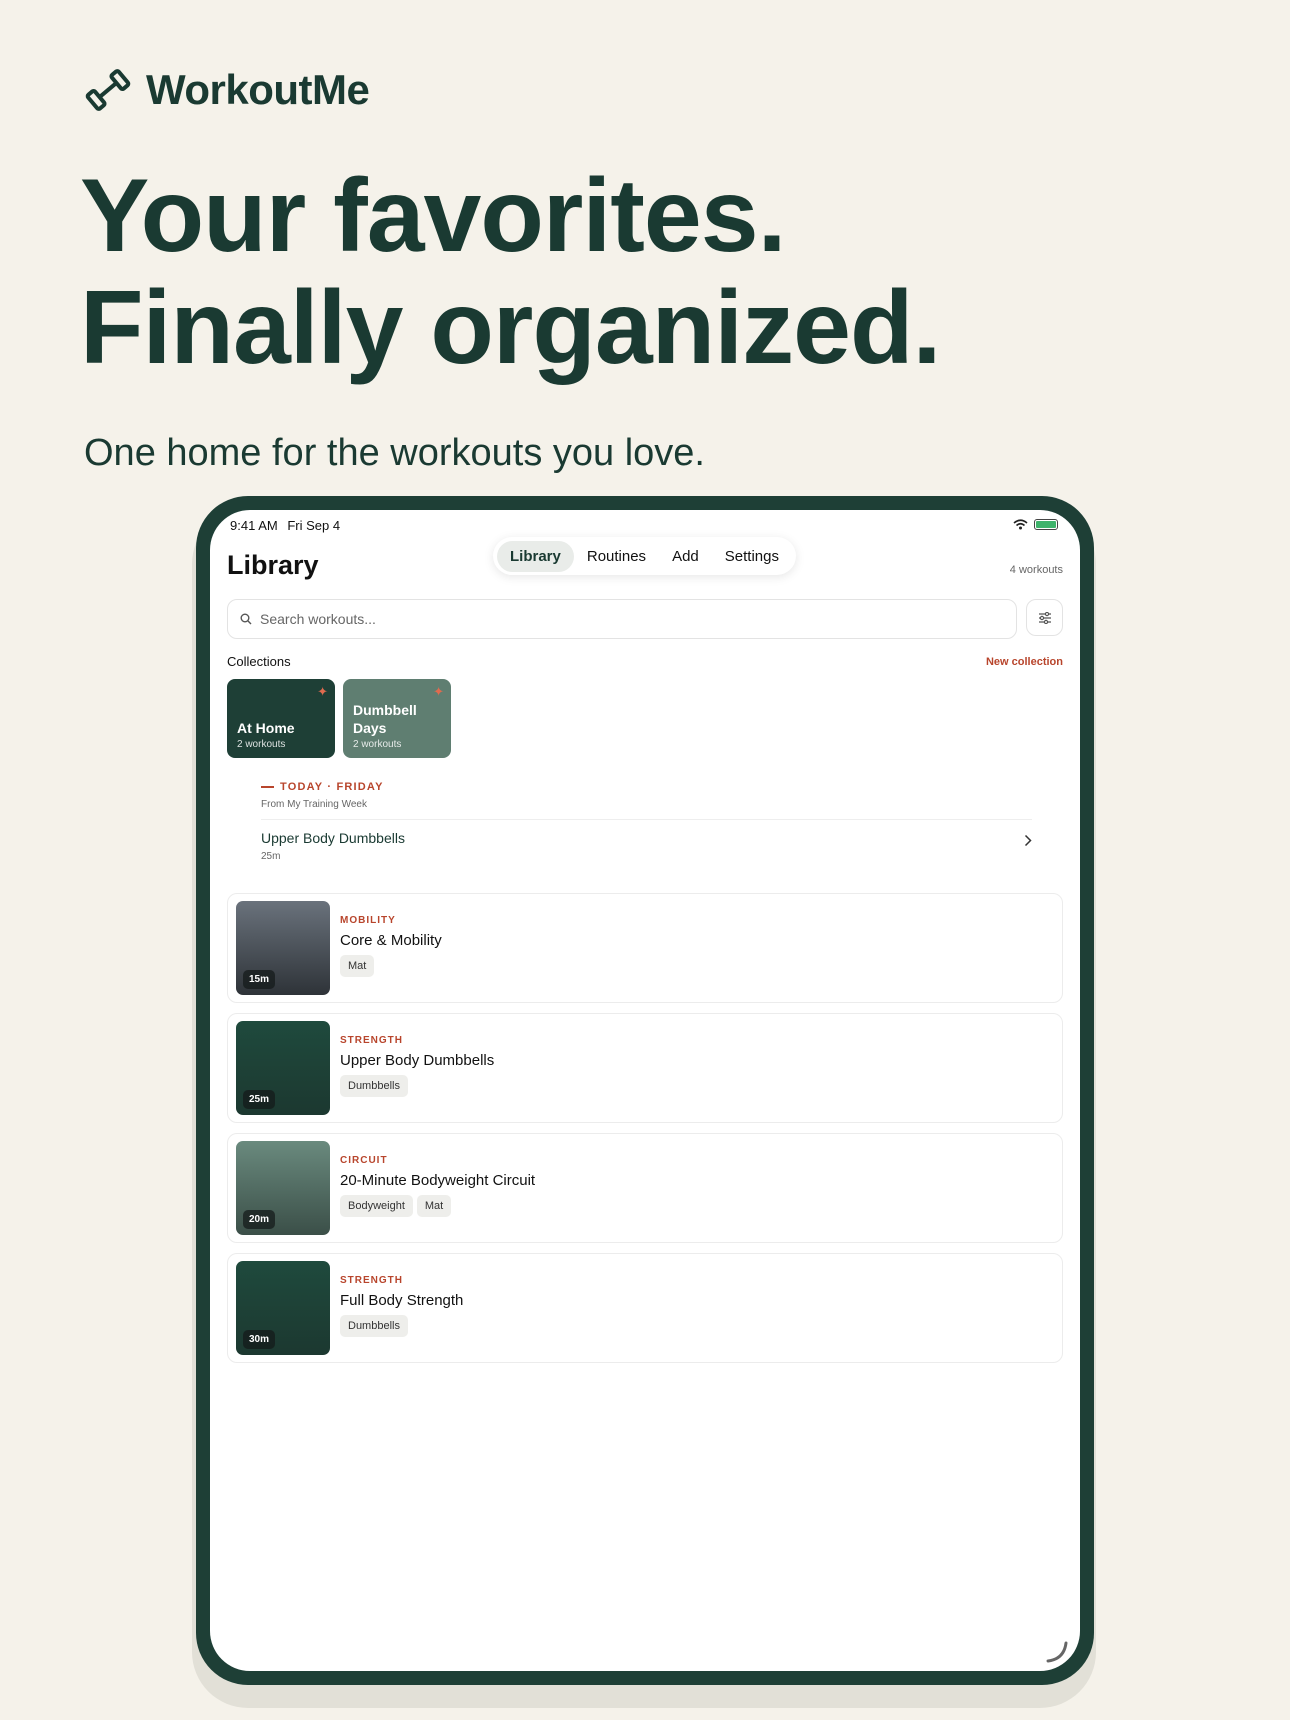 This screenshot has height=1720, width=1290. What do you see at coordinates (391, 940) in the screenshot?
I see `workout-title: Core & Mobility` at bounding box center [391, 940].